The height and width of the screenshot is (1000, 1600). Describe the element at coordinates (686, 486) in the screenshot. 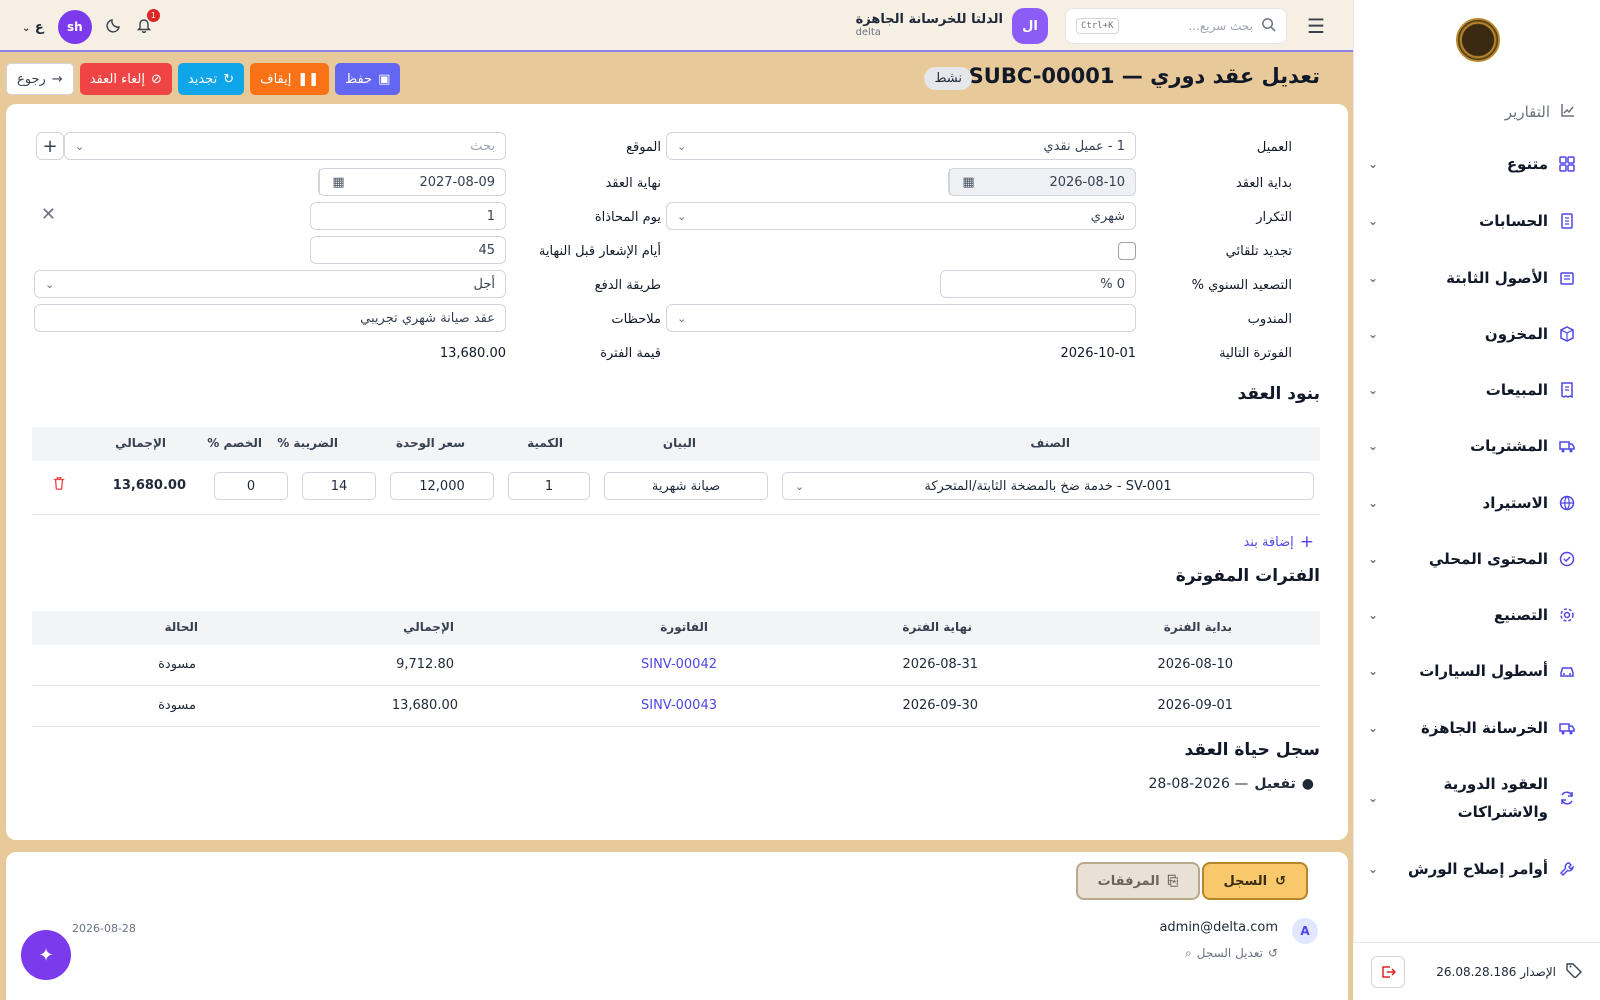

I see `line-description-input: صيانة شهرية` at that location.